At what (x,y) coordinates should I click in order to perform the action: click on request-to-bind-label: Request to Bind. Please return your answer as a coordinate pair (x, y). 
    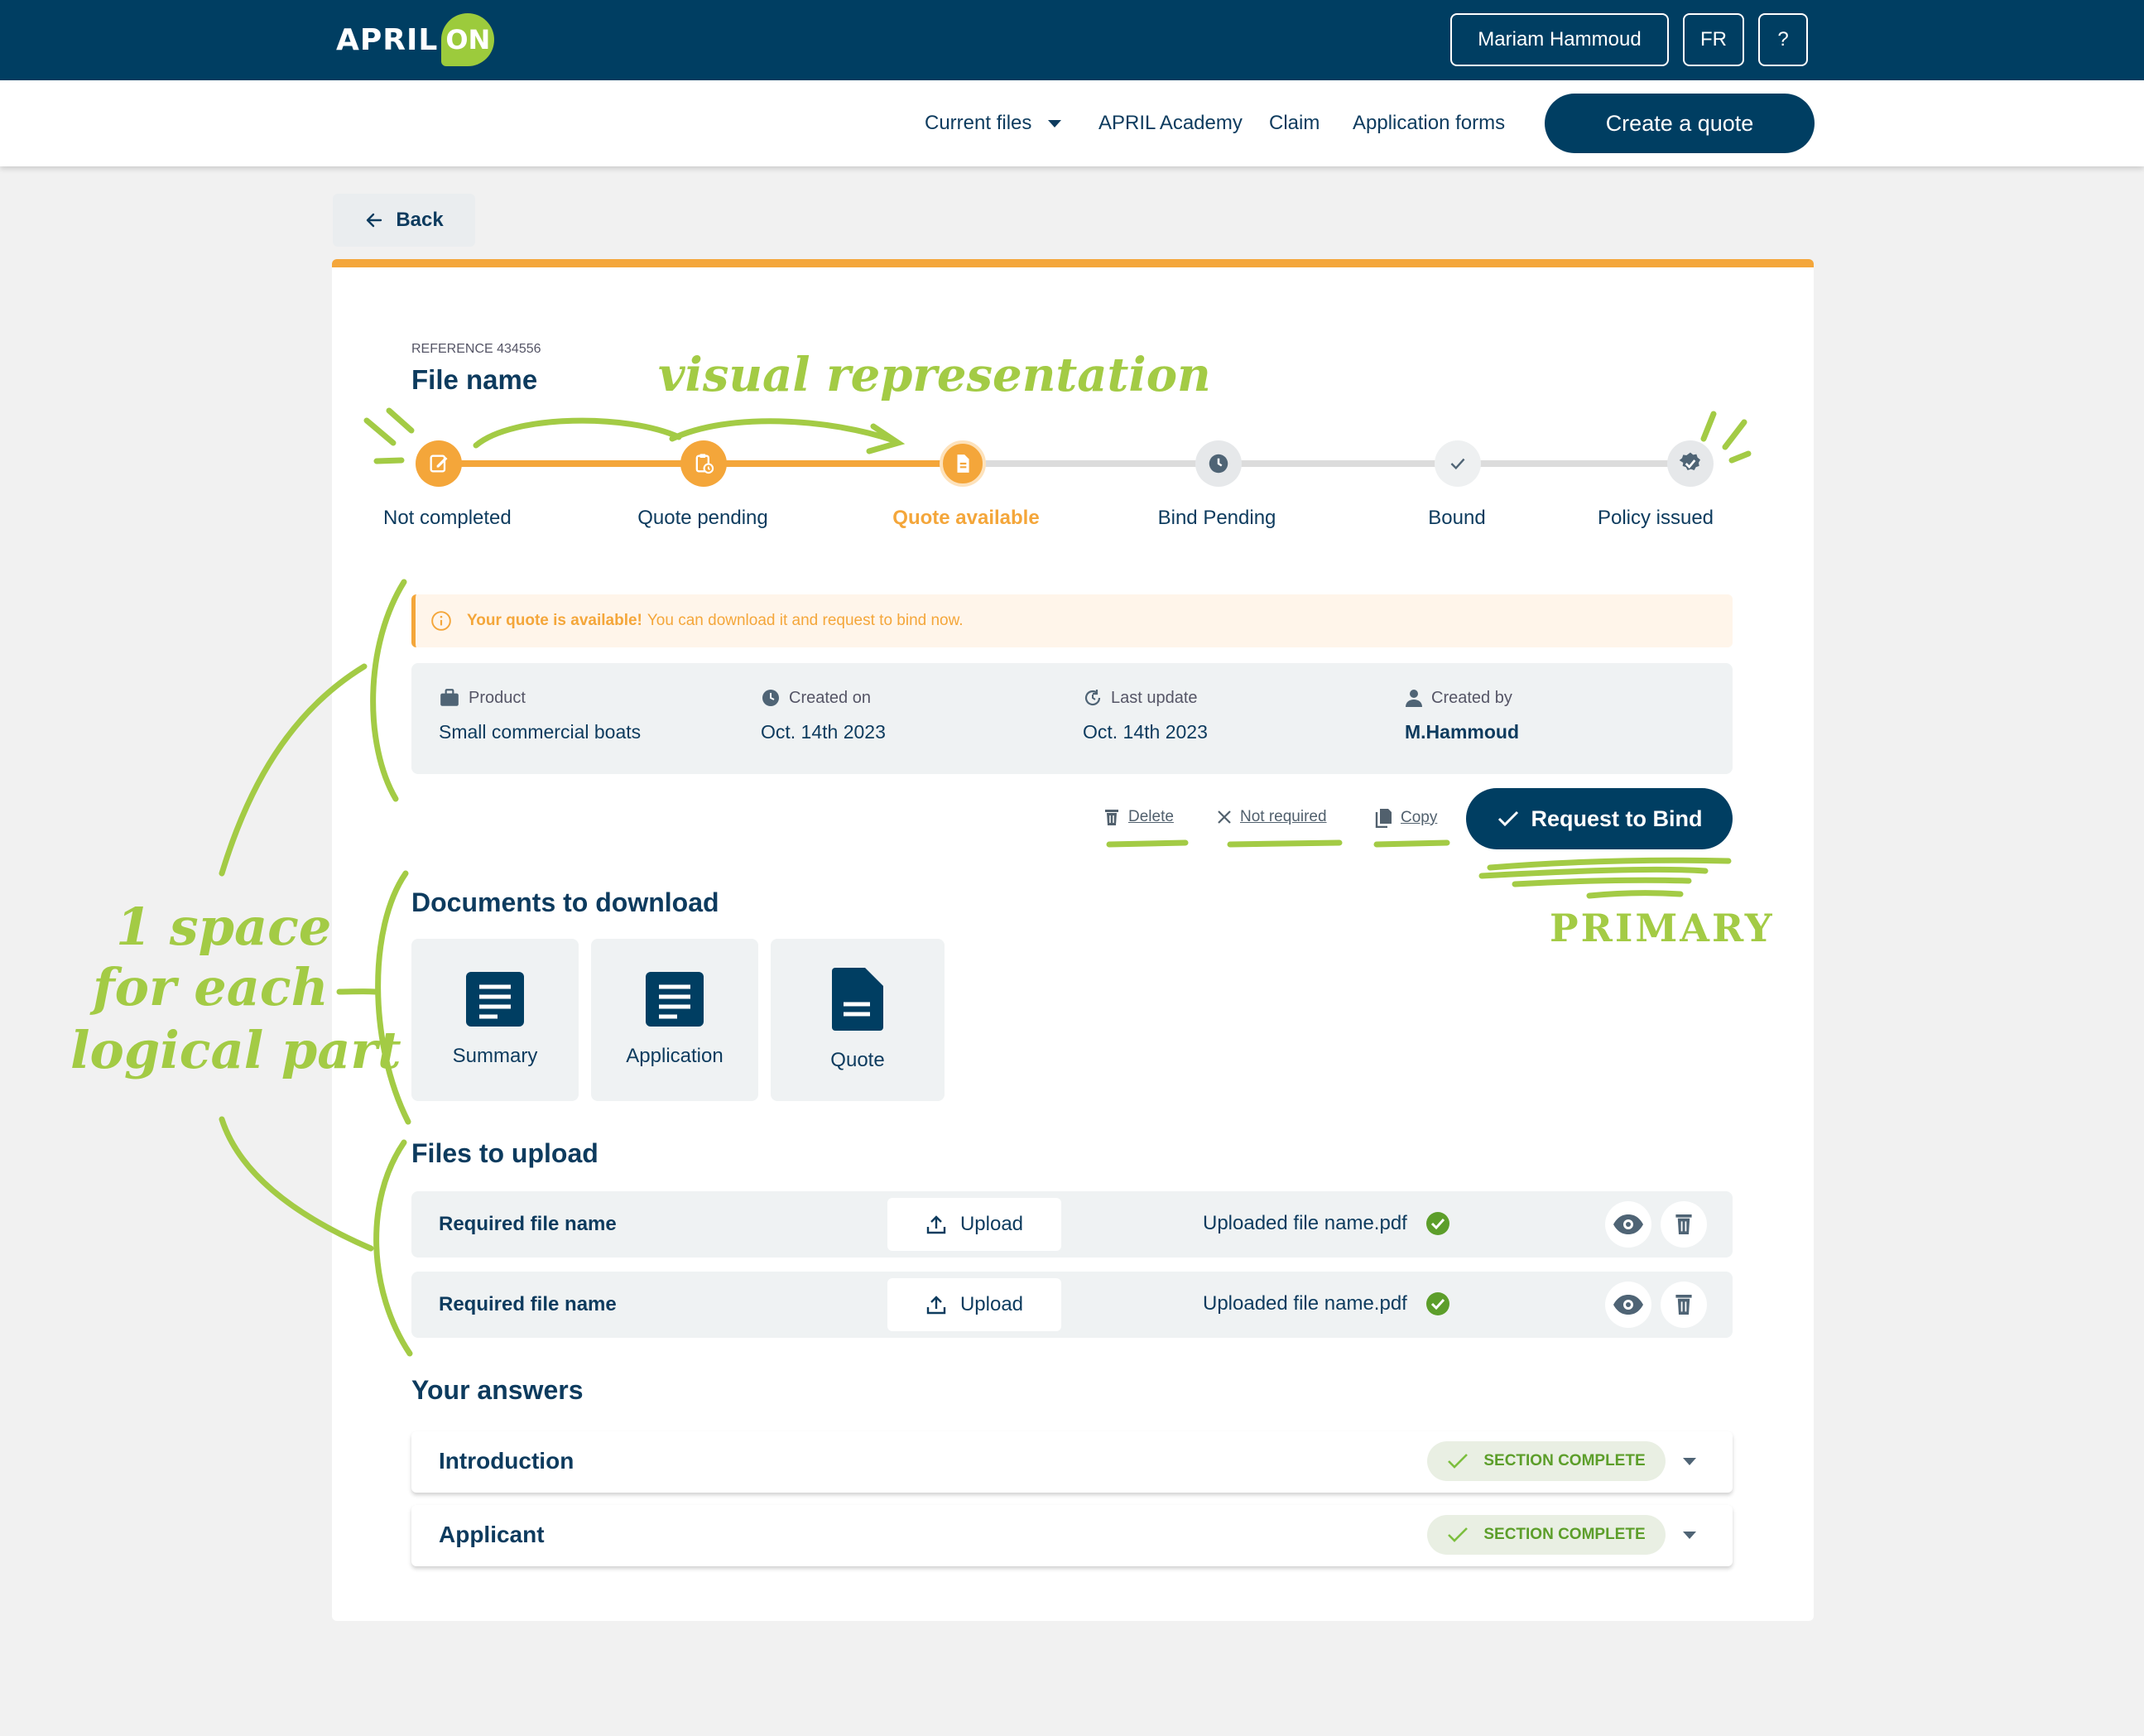
    Looking at the image, I should click on (1617, 818).